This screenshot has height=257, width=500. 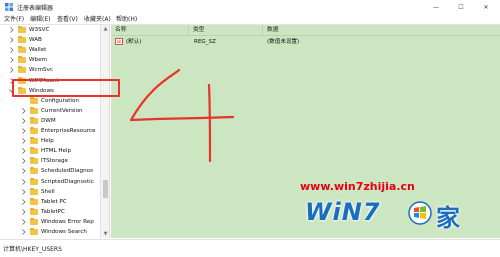 I want to click on tree-item: CurrentVersion, so click(x=50, y=111).